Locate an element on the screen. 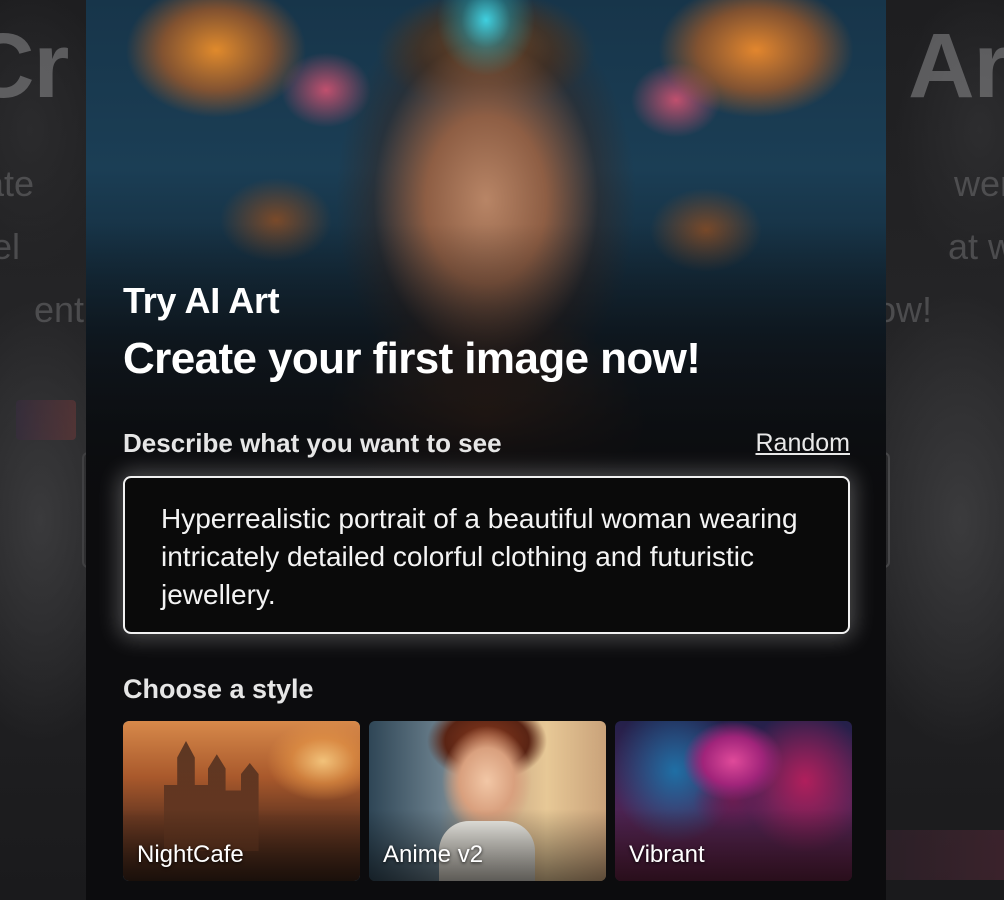 The image size is (1004, 900). background-heading-right: Art is located at coordinates (956, 66).